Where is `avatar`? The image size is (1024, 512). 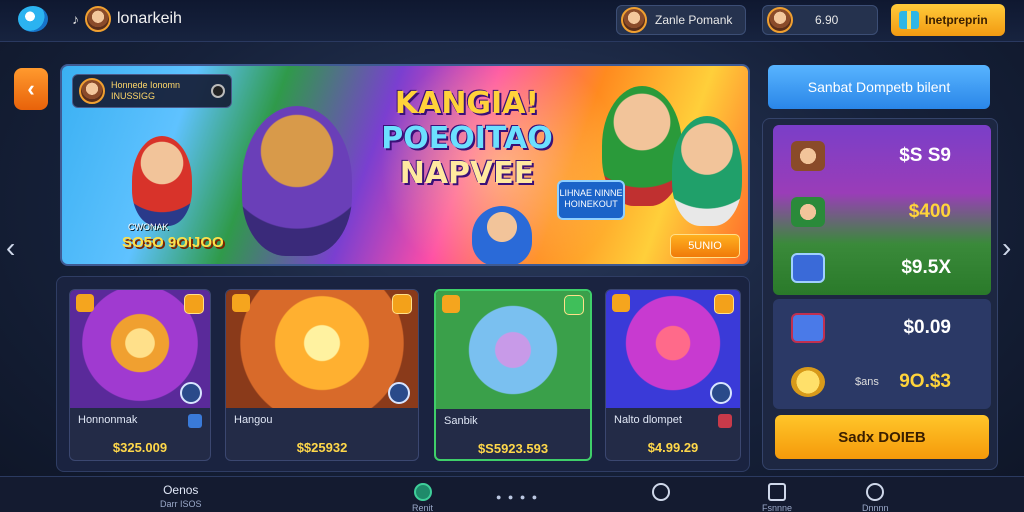 avatar is located at coordinates (98, 19).